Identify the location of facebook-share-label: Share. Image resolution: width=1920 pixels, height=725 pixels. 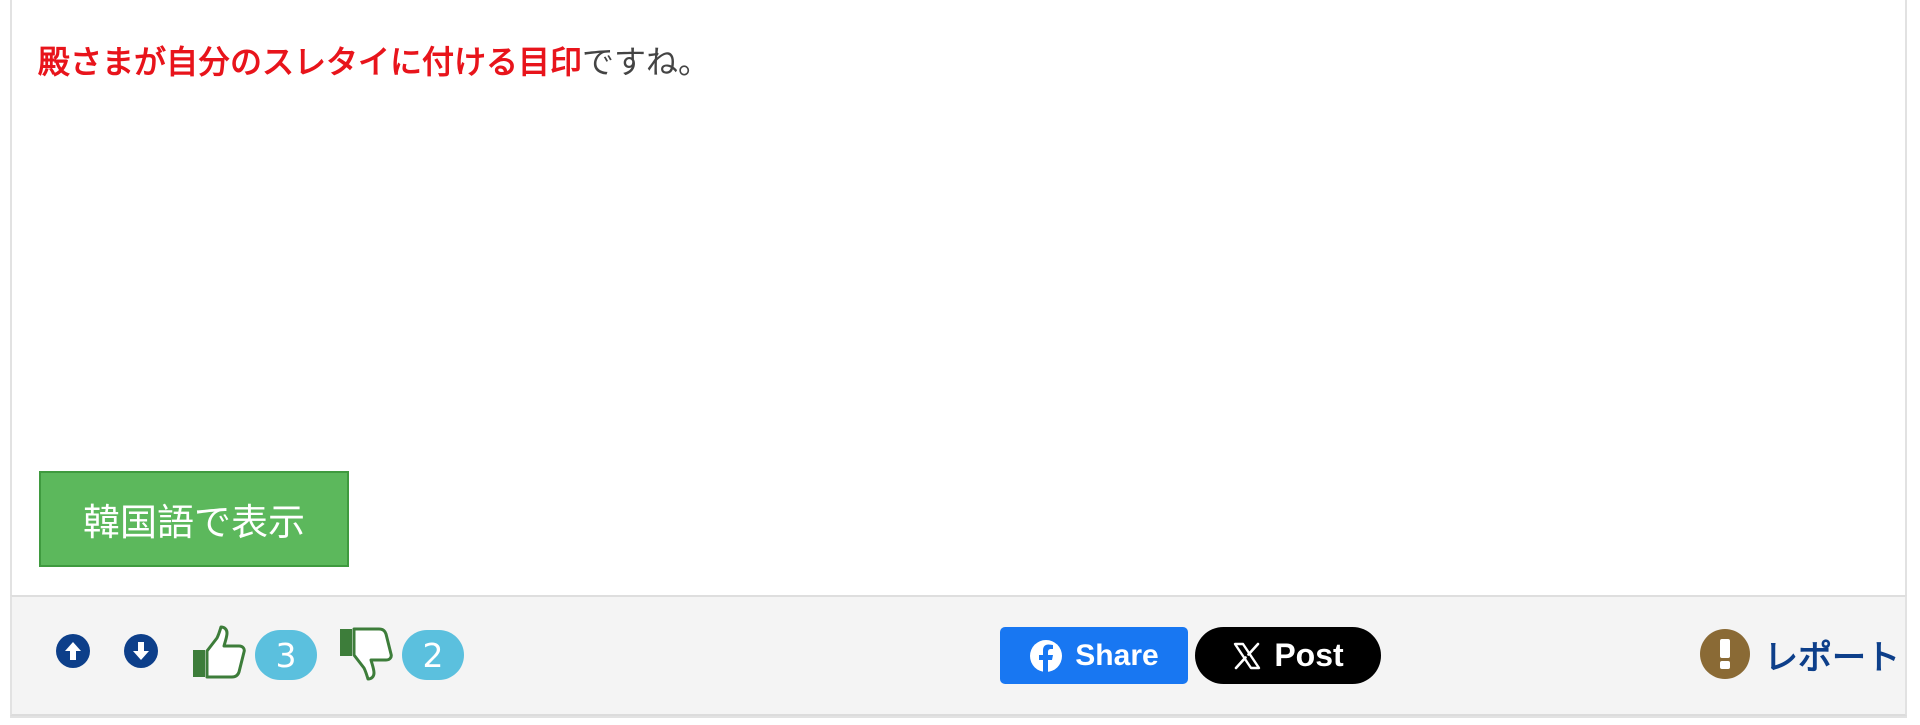
(1117, 655).